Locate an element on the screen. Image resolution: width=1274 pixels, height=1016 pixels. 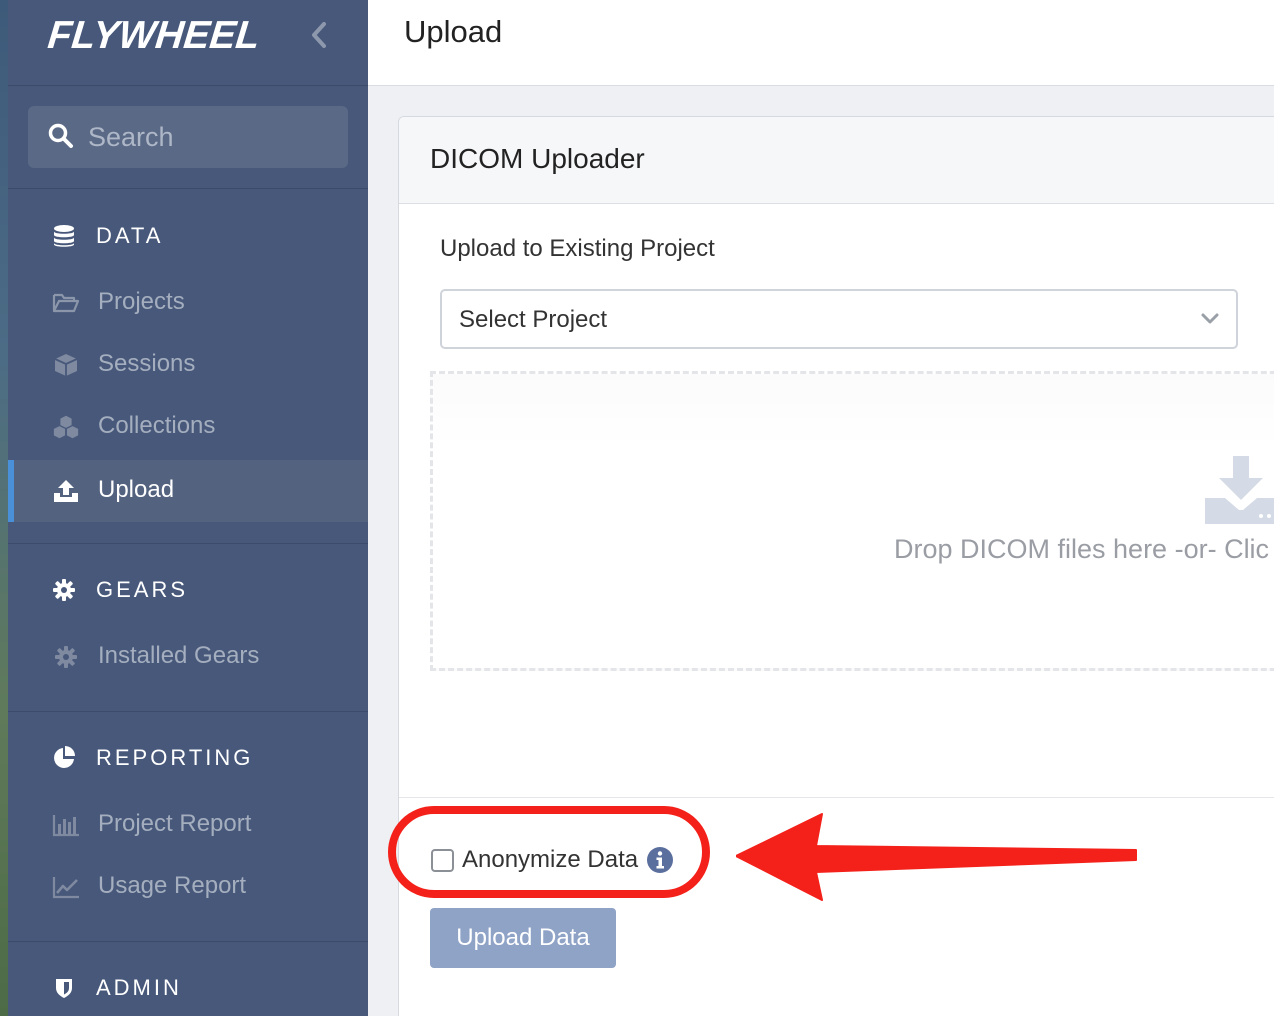
card-title: DICOM Uploader is located at coordinates (537, 158).